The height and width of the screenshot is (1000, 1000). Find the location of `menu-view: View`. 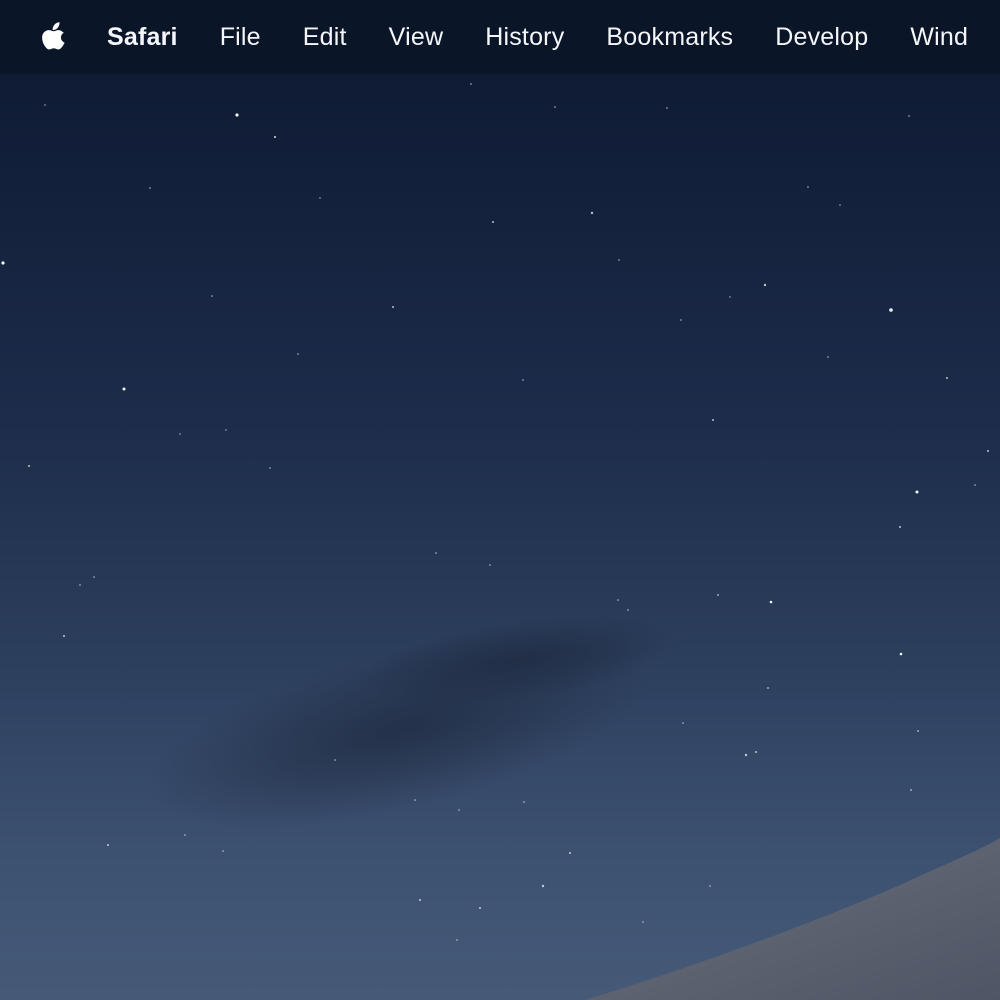

menu-view: View is located at coordinates (416, 37).